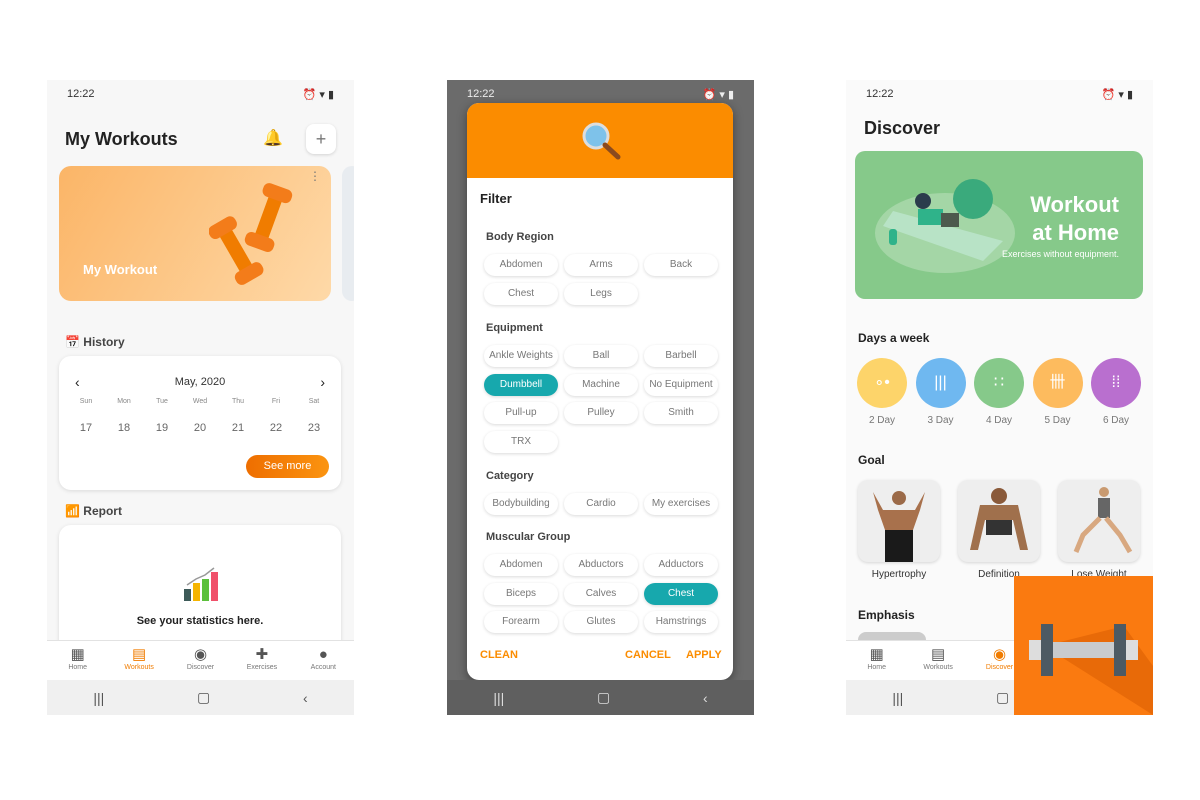  I want to click on goal-header: Goal, so click(871, 460).